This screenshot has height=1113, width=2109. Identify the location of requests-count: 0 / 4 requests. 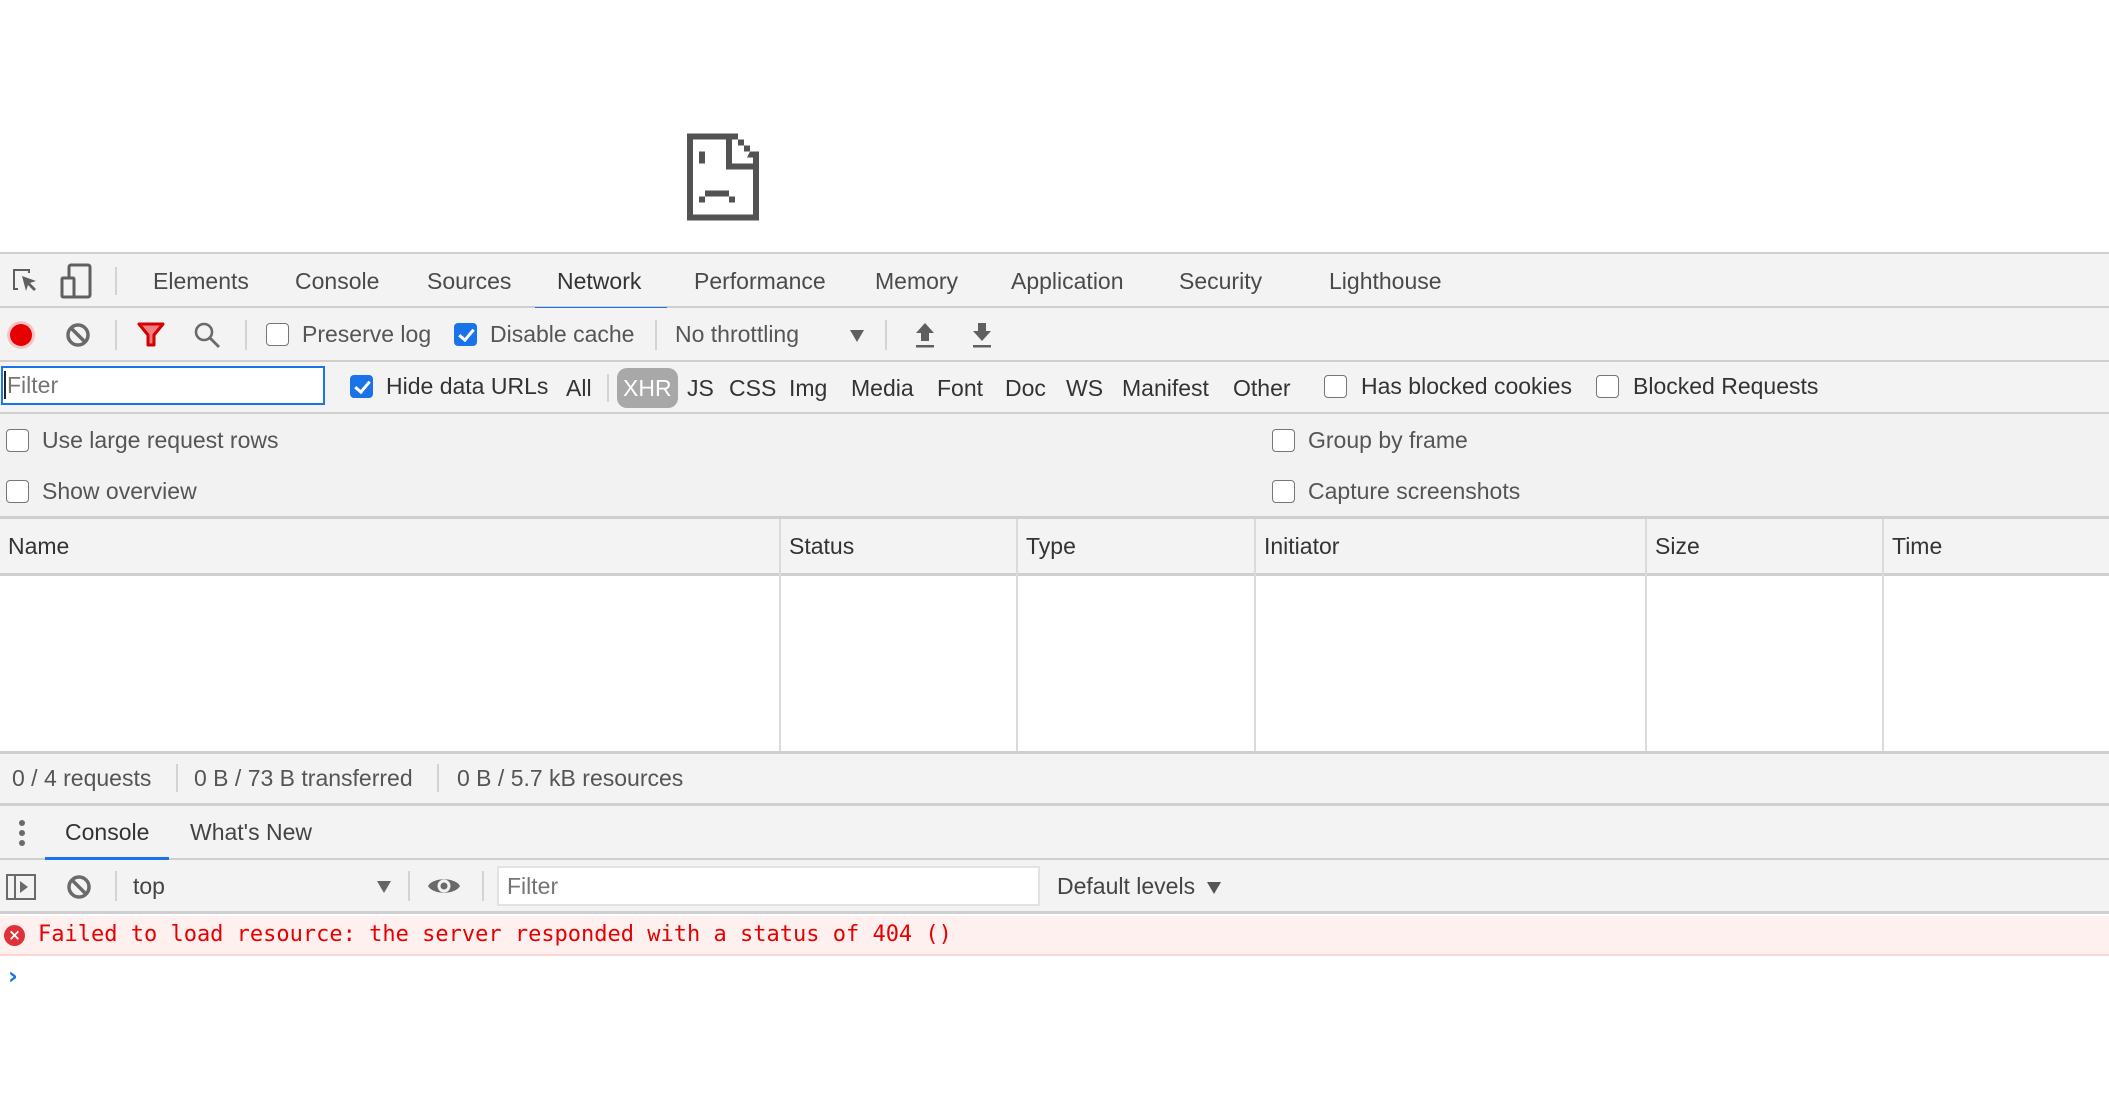
(82, 778).